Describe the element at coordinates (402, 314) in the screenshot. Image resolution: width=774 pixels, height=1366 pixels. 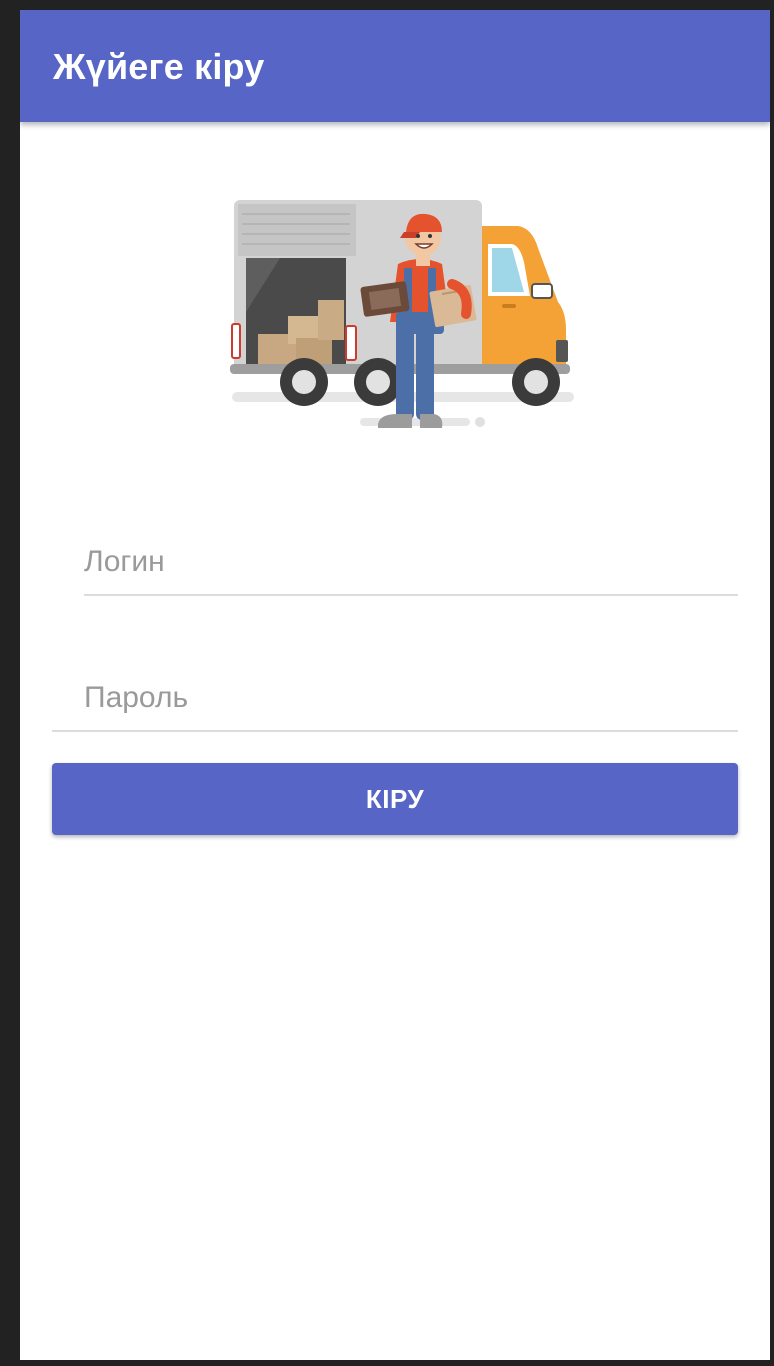
I see `delivery-truck-illustration` at that location.